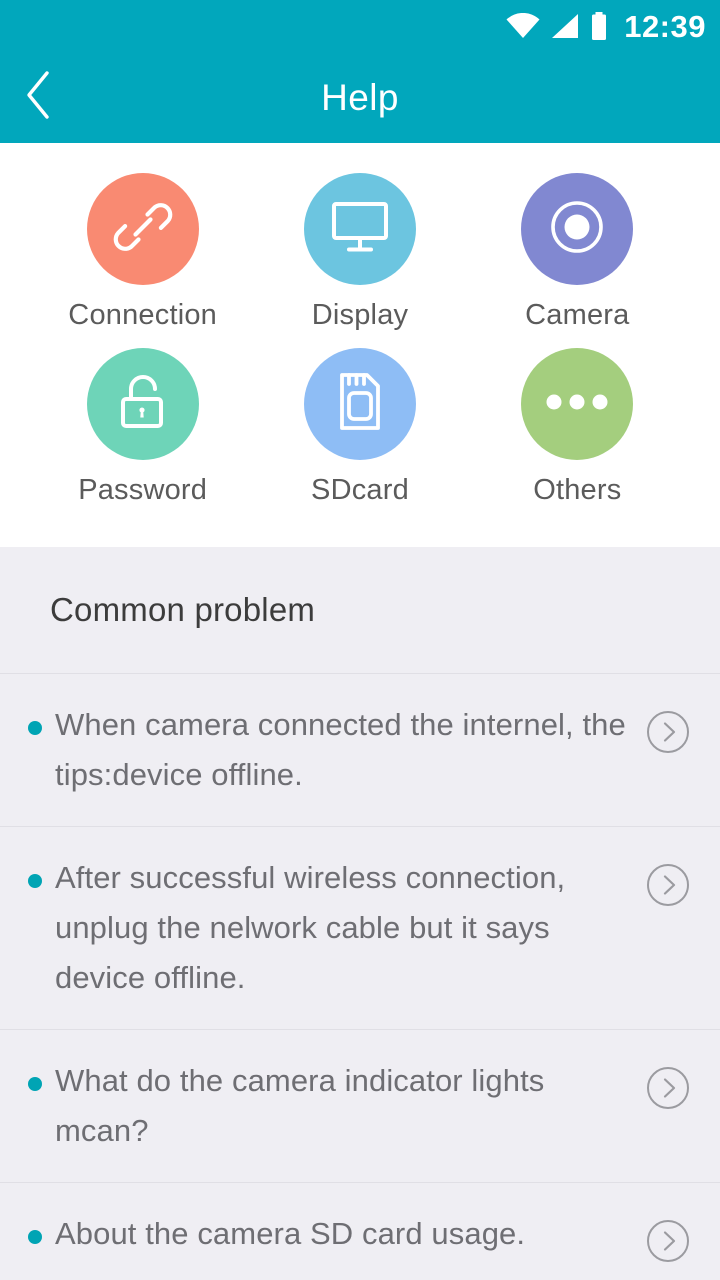  I want to click on app-bar: Help, so click(360, 97).